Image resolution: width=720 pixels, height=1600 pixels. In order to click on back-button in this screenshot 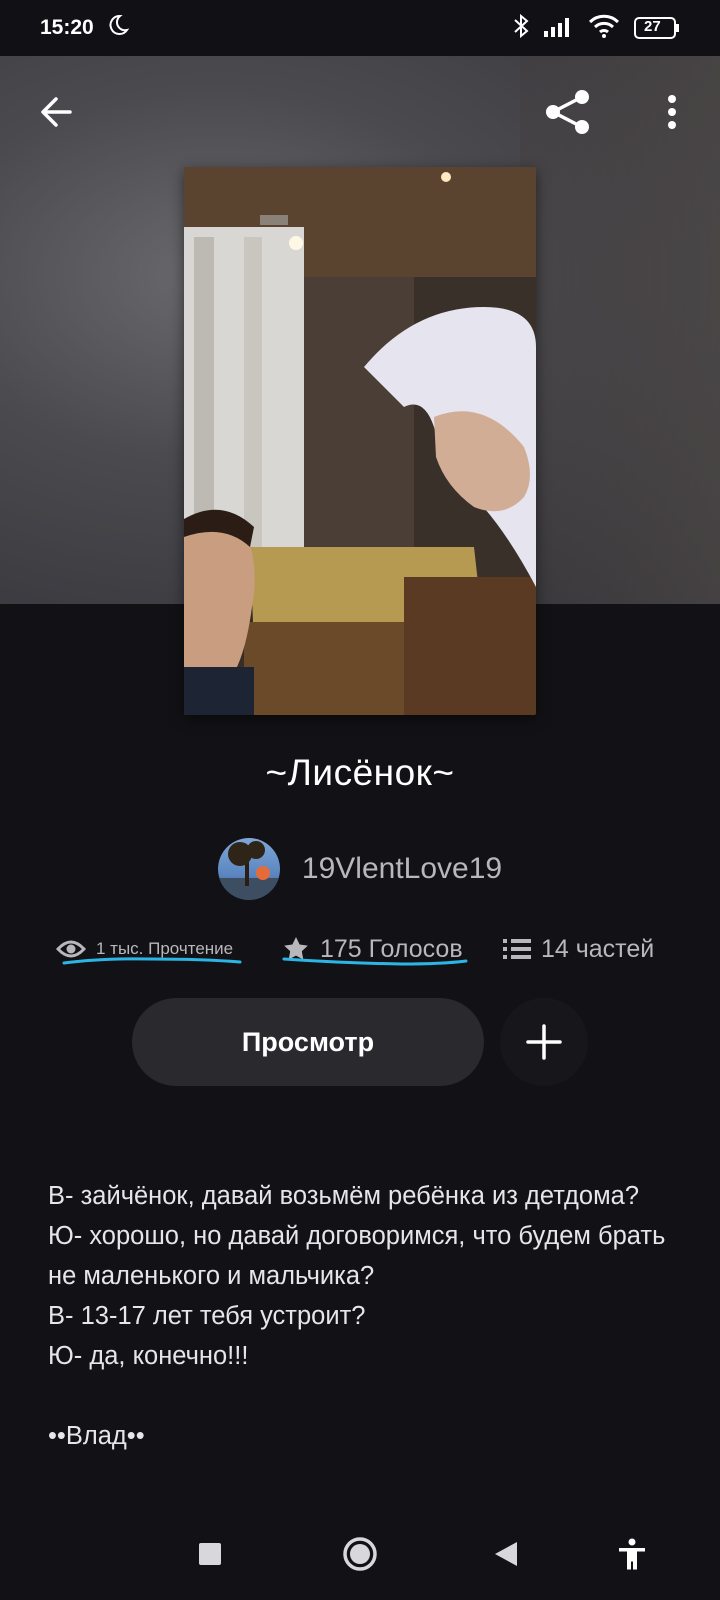, I will do `click(56, 112)`.